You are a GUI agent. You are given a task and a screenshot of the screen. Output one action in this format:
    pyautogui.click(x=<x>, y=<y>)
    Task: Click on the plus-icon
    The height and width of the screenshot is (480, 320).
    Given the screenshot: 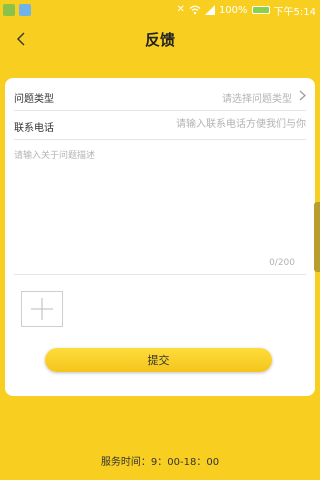 What is the action you would take?
    pyautogui.click(x=42, y=309)
    